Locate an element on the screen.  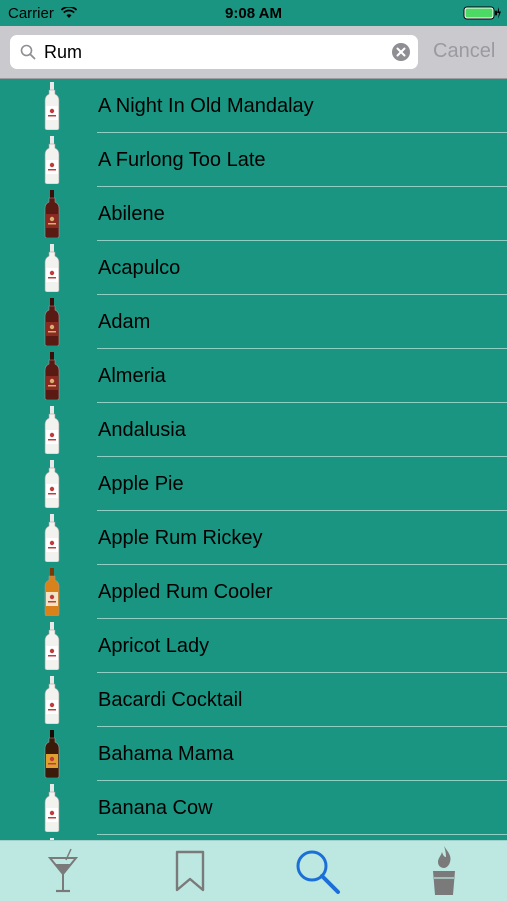
flaming-shot-icon is located at coordinates (444, 870).